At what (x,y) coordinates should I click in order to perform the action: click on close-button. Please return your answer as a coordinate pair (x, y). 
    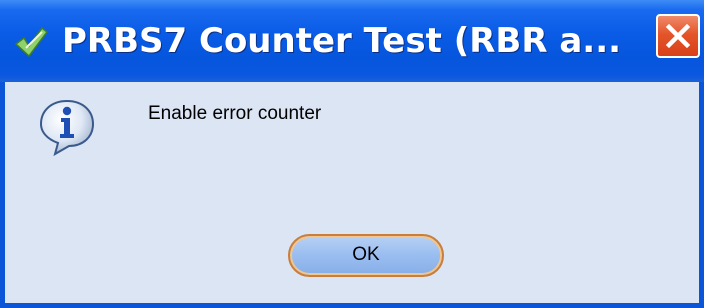
    Looking at the image, I should click on (678, 36).